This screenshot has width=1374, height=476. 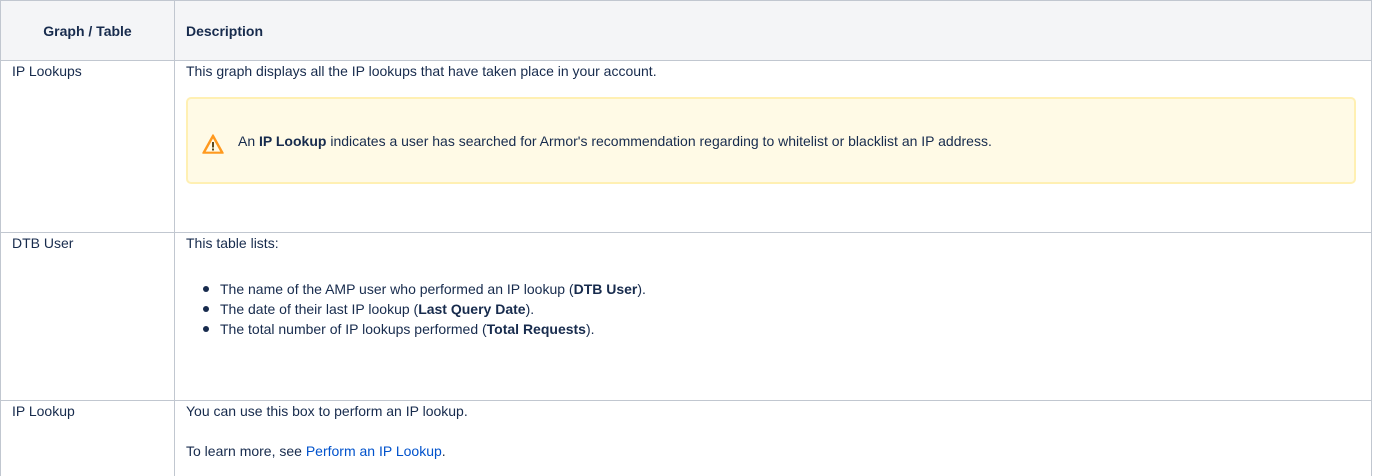 I want to click on row-name-cell: IP Lookups, so click(x=87, y=146).